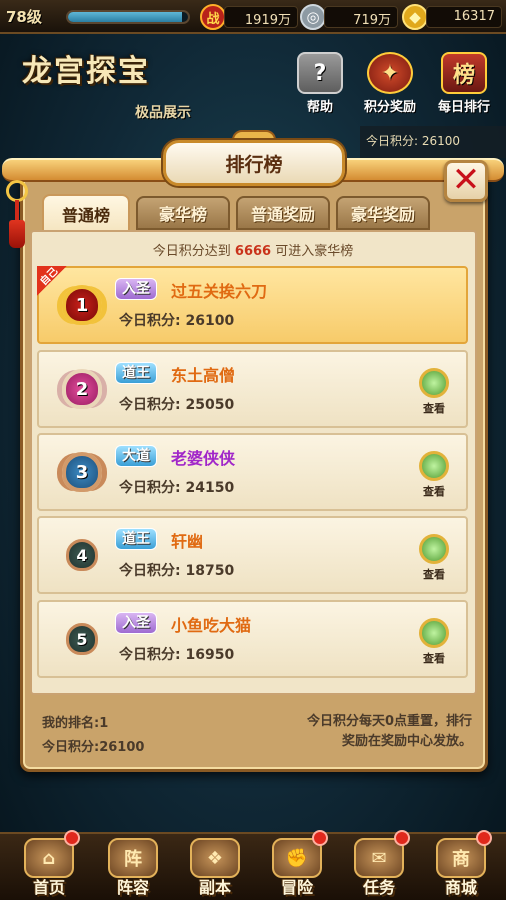  Describe the element at coordinates (252, 305) in the screenshot. I see `ranking-row: 自己 1 入圣 过五关挨六刀 今日积分: 26100` at that location.